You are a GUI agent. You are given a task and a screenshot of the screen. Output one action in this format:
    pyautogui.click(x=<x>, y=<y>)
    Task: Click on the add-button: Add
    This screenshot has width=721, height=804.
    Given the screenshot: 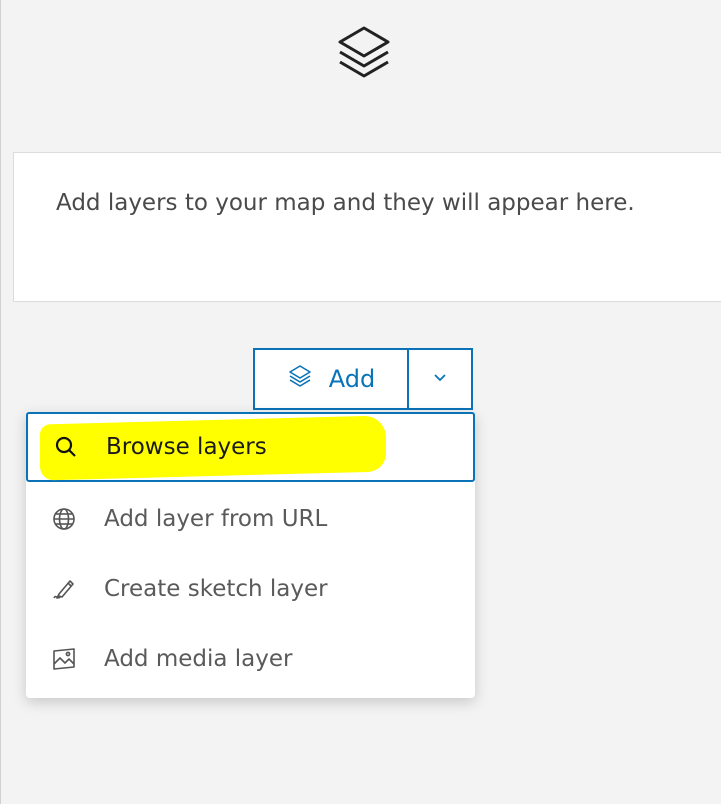 What is the action you would take?
    pyautogui.click(x=331, y=379)
    